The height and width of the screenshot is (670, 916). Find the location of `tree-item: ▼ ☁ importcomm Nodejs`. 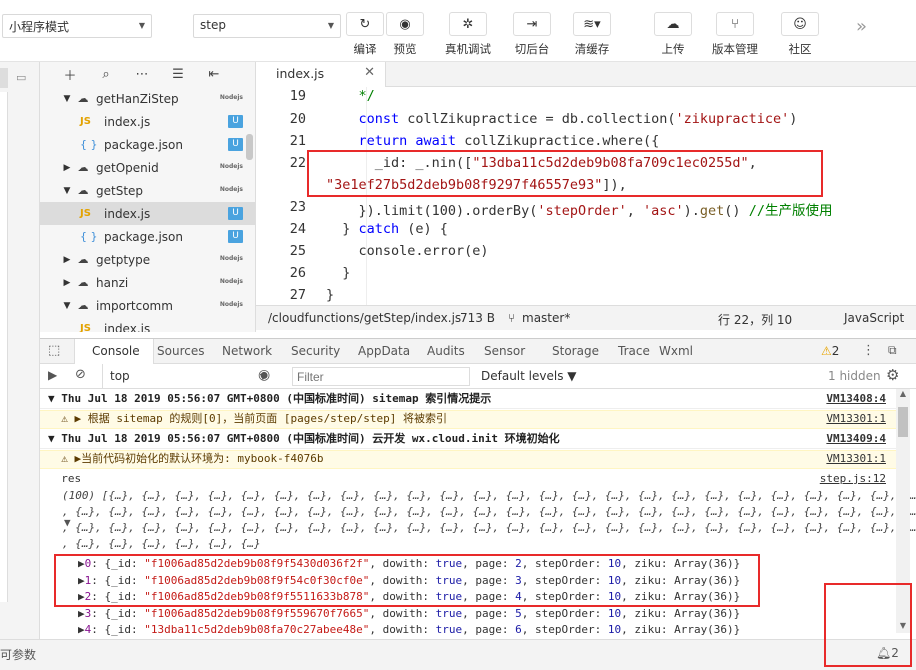

tree-item: ▼ ☁ importcomm Nodejs is located at coordinates (147, 305).